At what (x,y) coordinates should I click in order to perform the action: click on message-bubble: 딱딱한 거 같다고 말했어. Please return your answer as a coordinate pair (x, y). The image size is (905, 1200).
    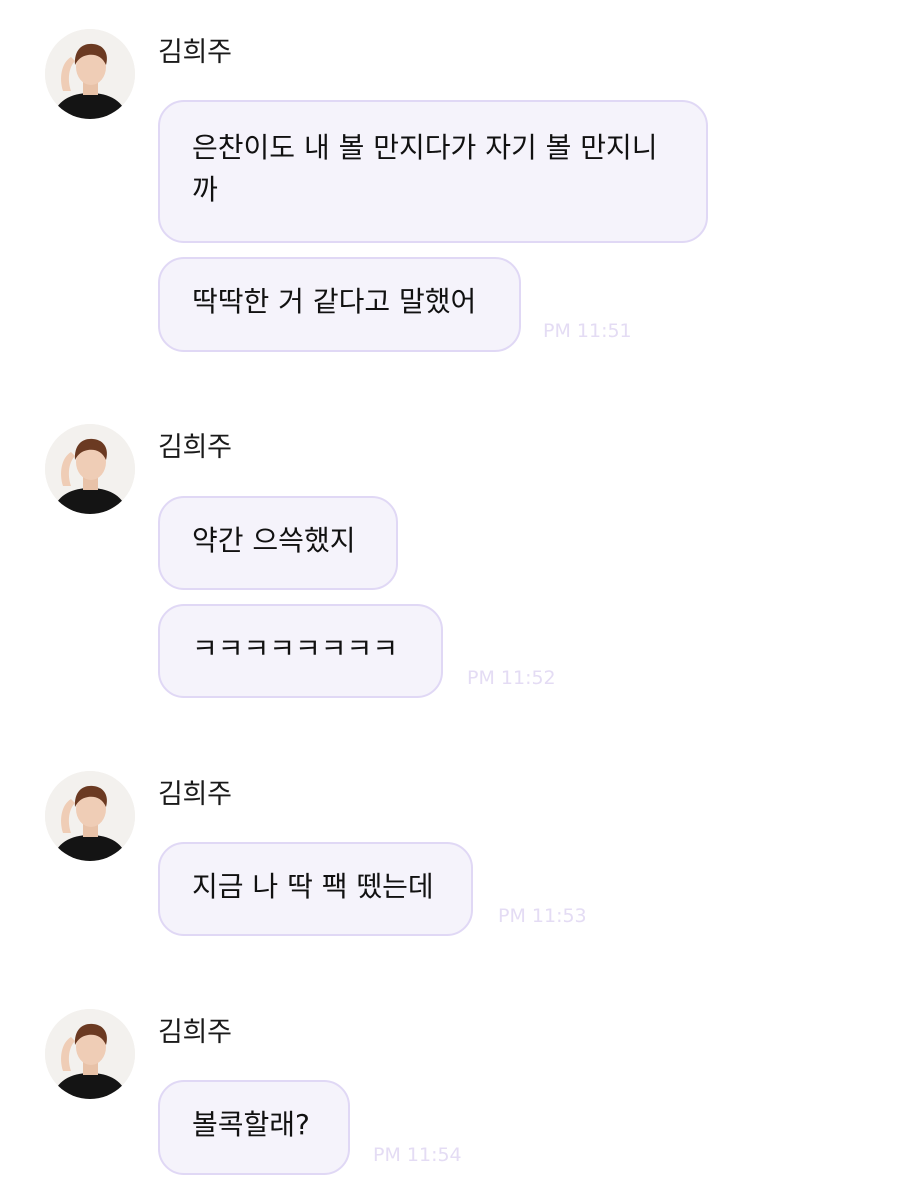
    Looking at the image, I should click on (339, 304).